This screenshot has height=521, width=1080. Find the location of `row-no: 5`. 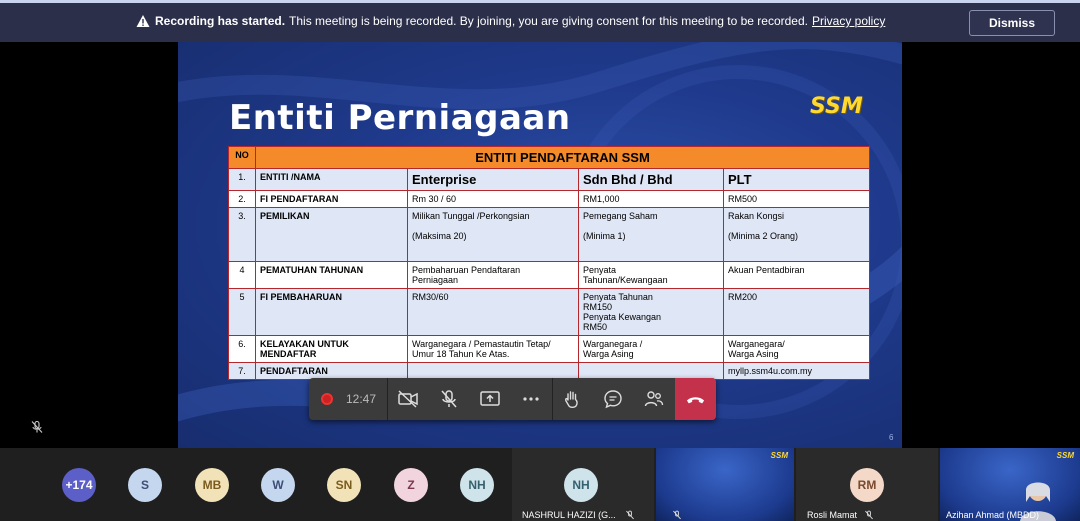

row-no: 5 is located at coordinates (242, 312).